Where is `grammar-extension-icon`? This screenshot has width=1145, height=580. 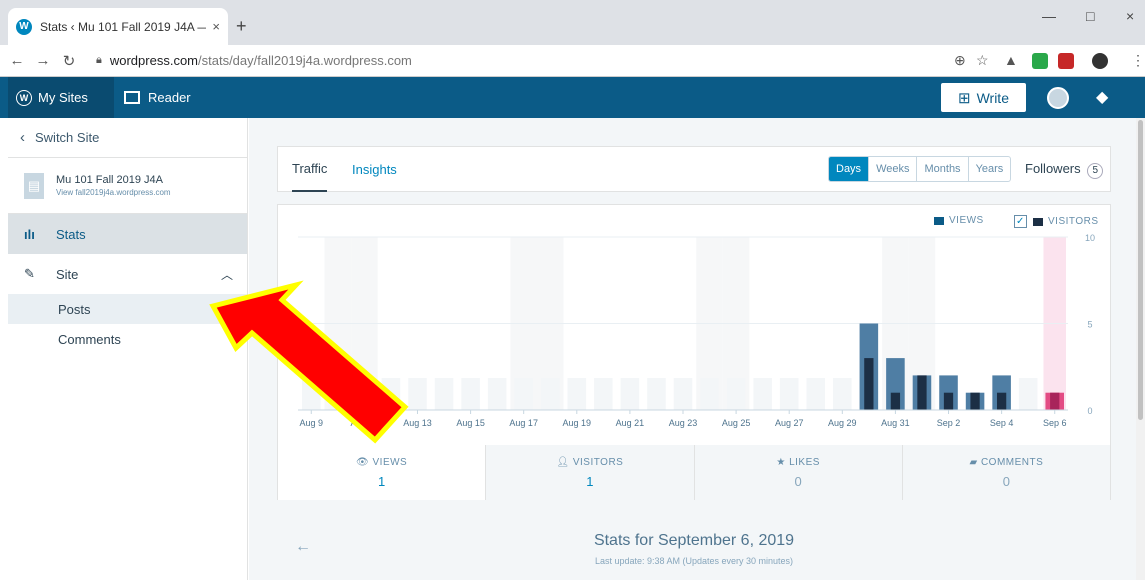 grammar-extension-icon is located at coordinates (1040, 61).